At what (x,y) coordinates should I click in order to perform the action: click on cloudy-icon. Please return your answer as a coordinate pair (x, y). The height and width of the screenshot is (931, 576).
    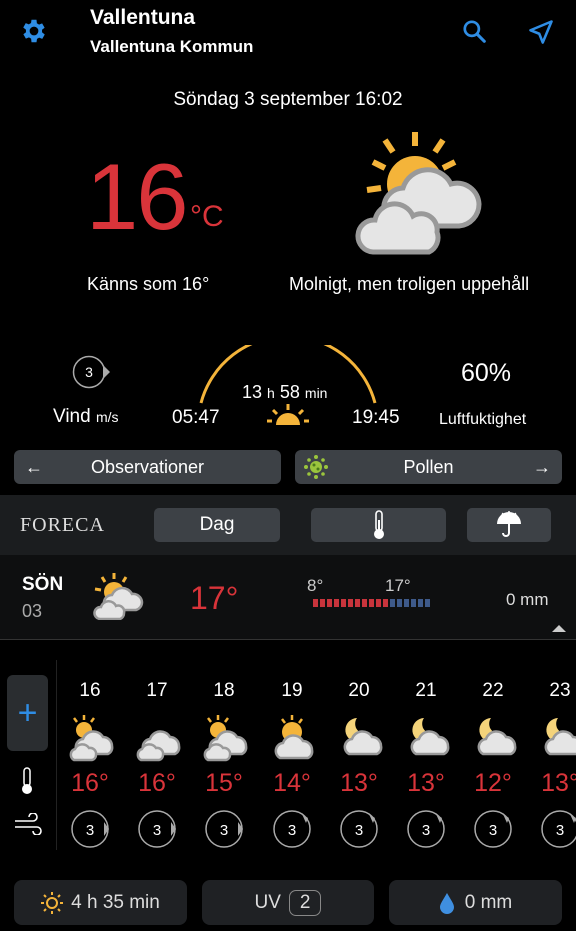
    Looking at the image, I should click on (158, 738).